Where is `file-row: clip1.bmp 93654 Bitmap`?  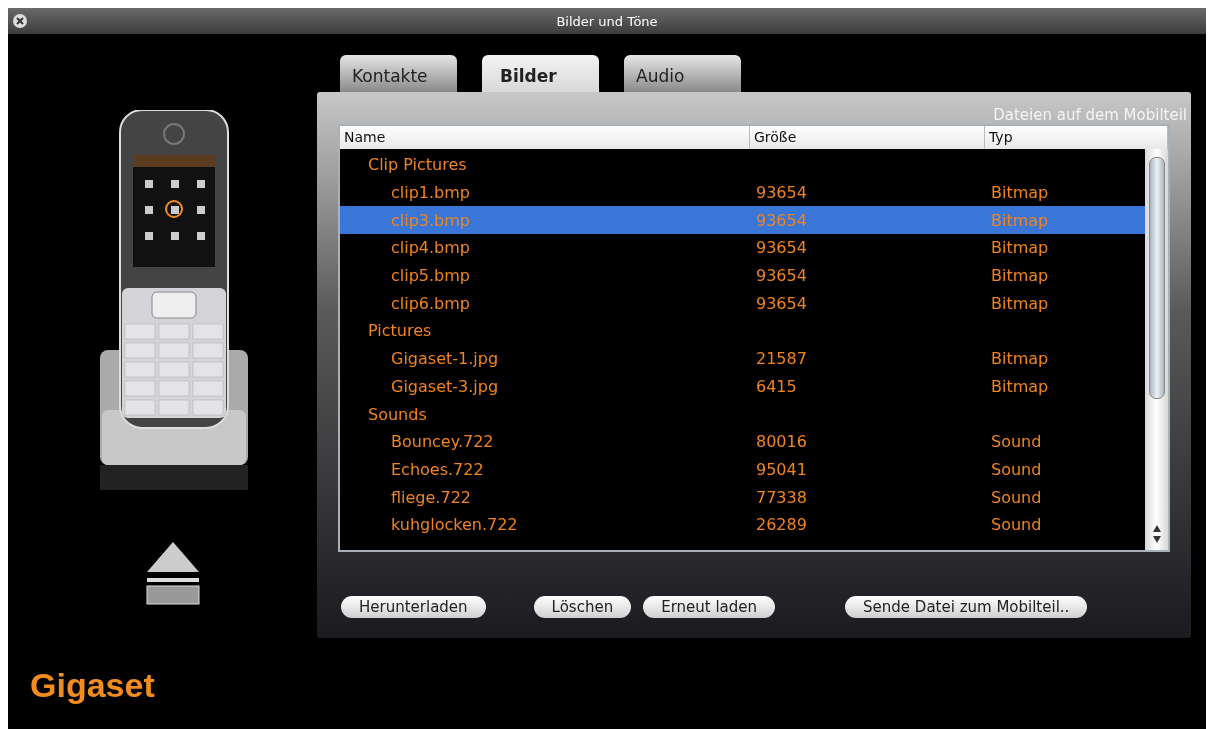
file-row: clip1.bmp 93654 Bitmap is located at coordinates (742, 192).